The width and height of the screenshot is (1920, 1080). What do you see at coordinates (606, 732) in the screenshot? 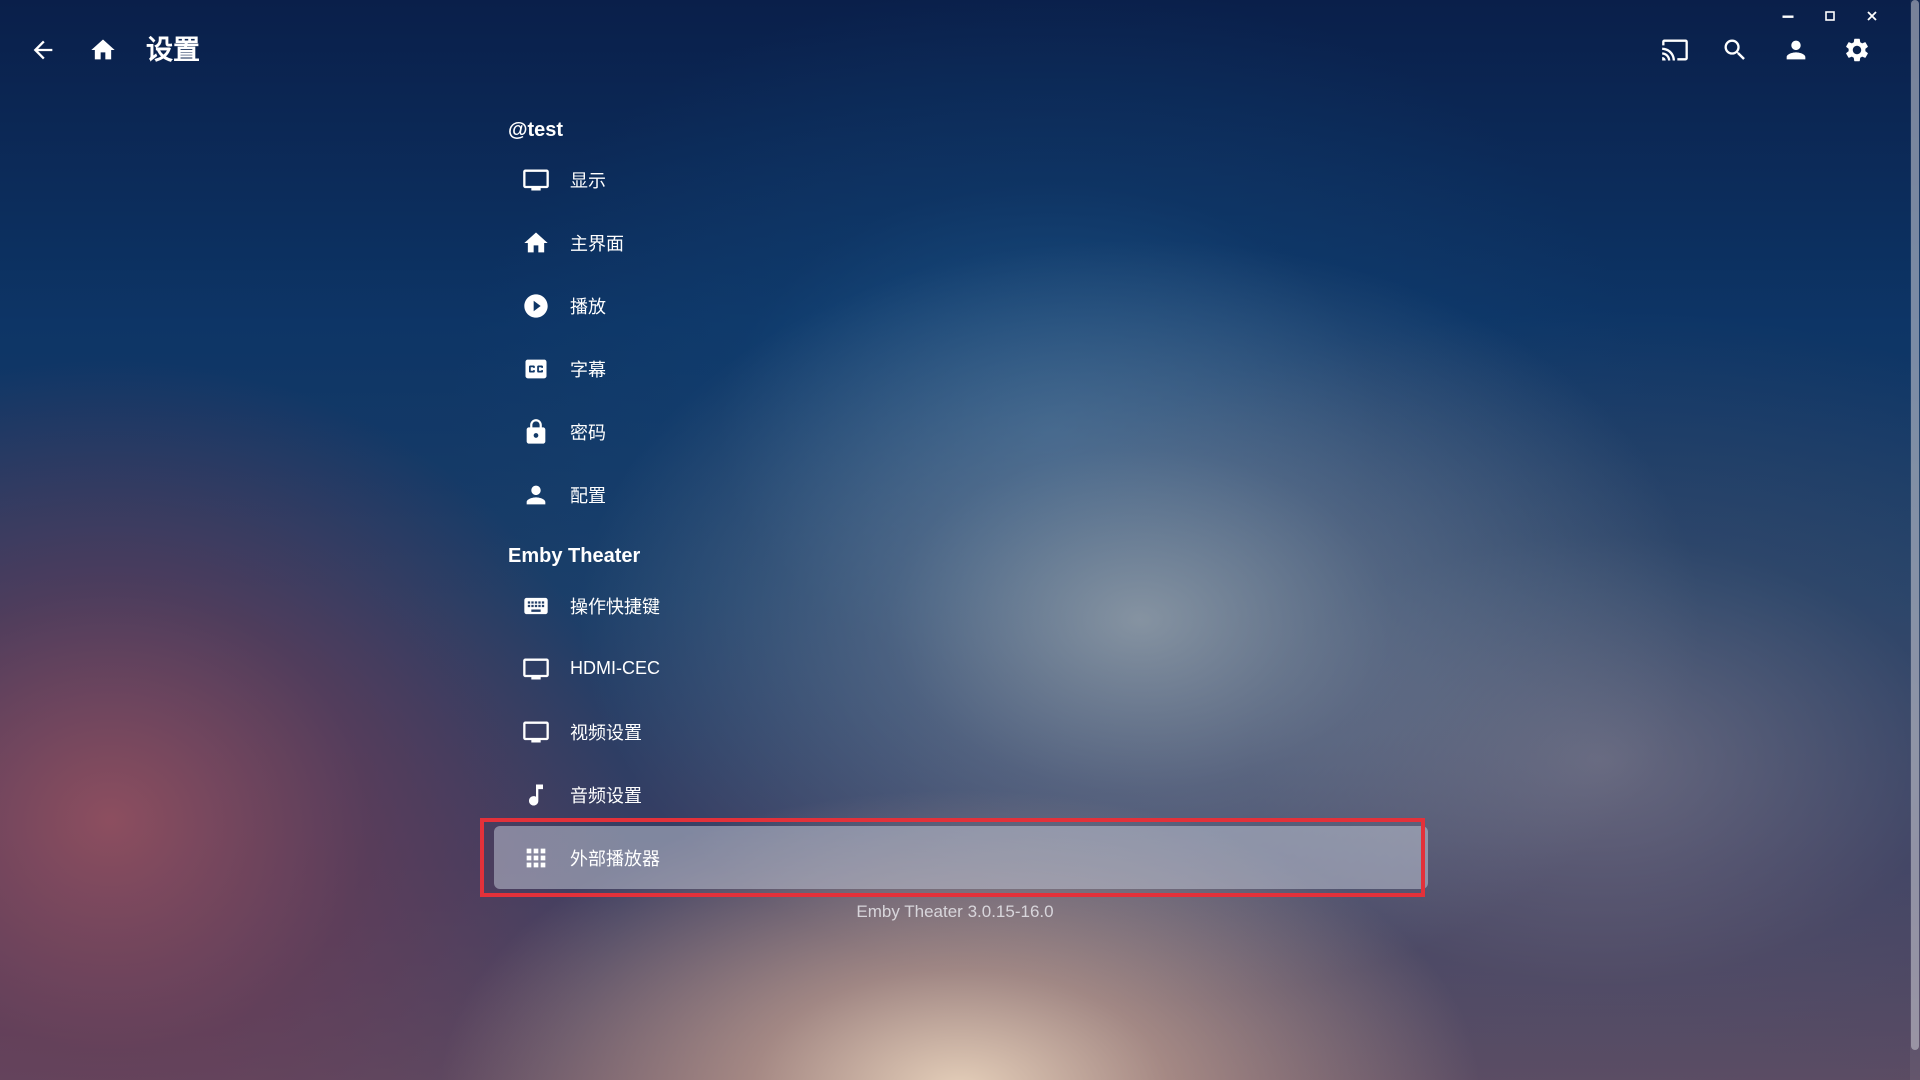
I see `settings-item-label: 视频设置` at bounding box center [606, 732].